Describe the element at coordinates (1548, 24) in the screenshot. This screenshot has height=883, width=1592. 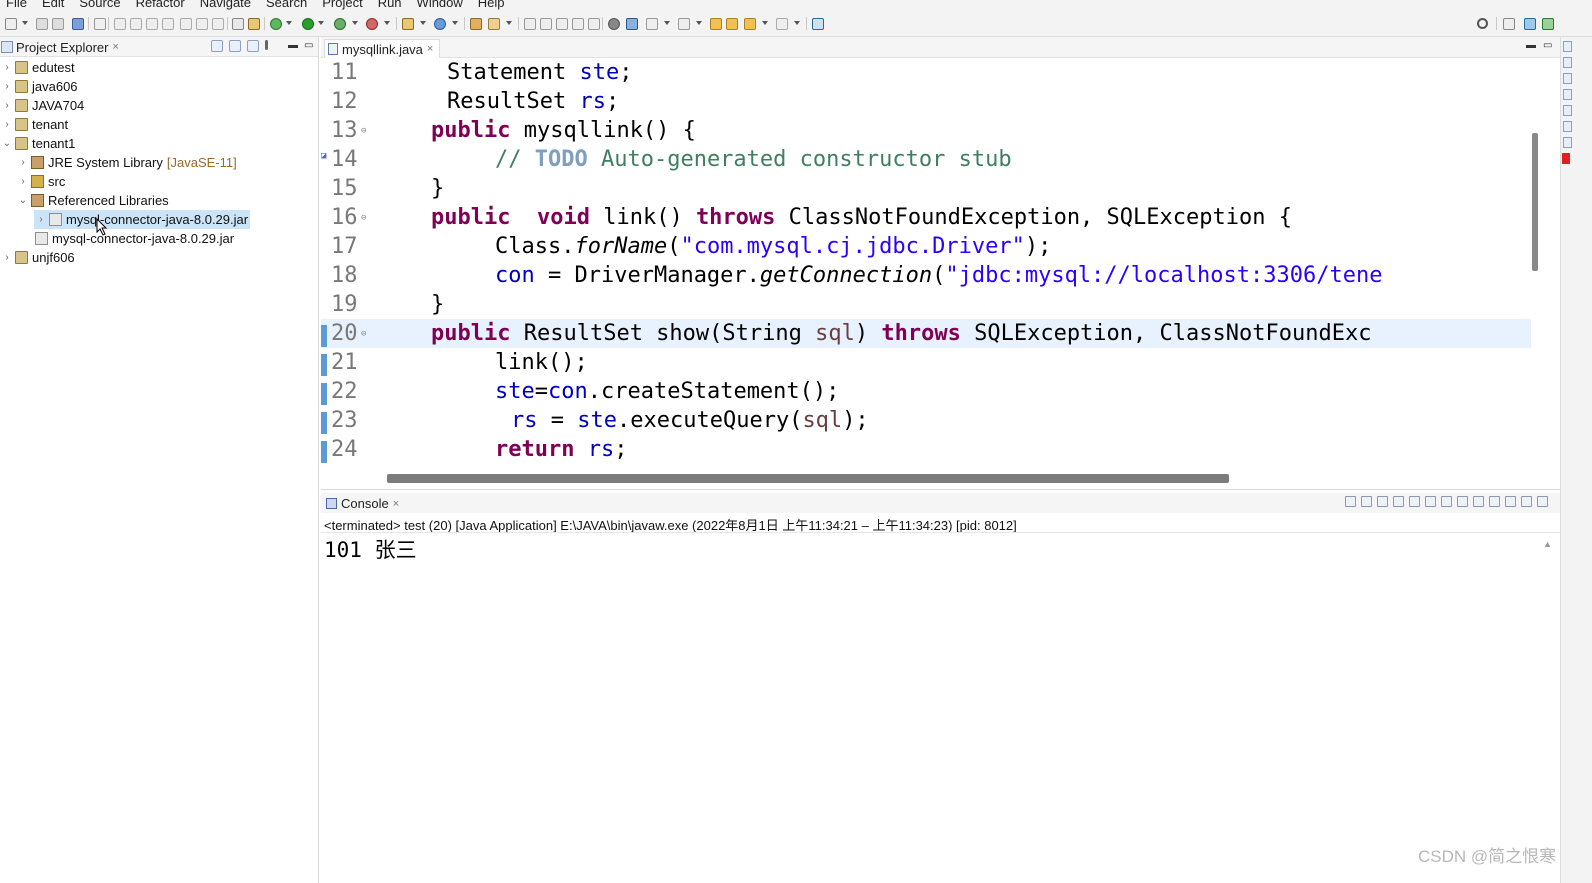
I see `debug-perspective-icon` at that location.